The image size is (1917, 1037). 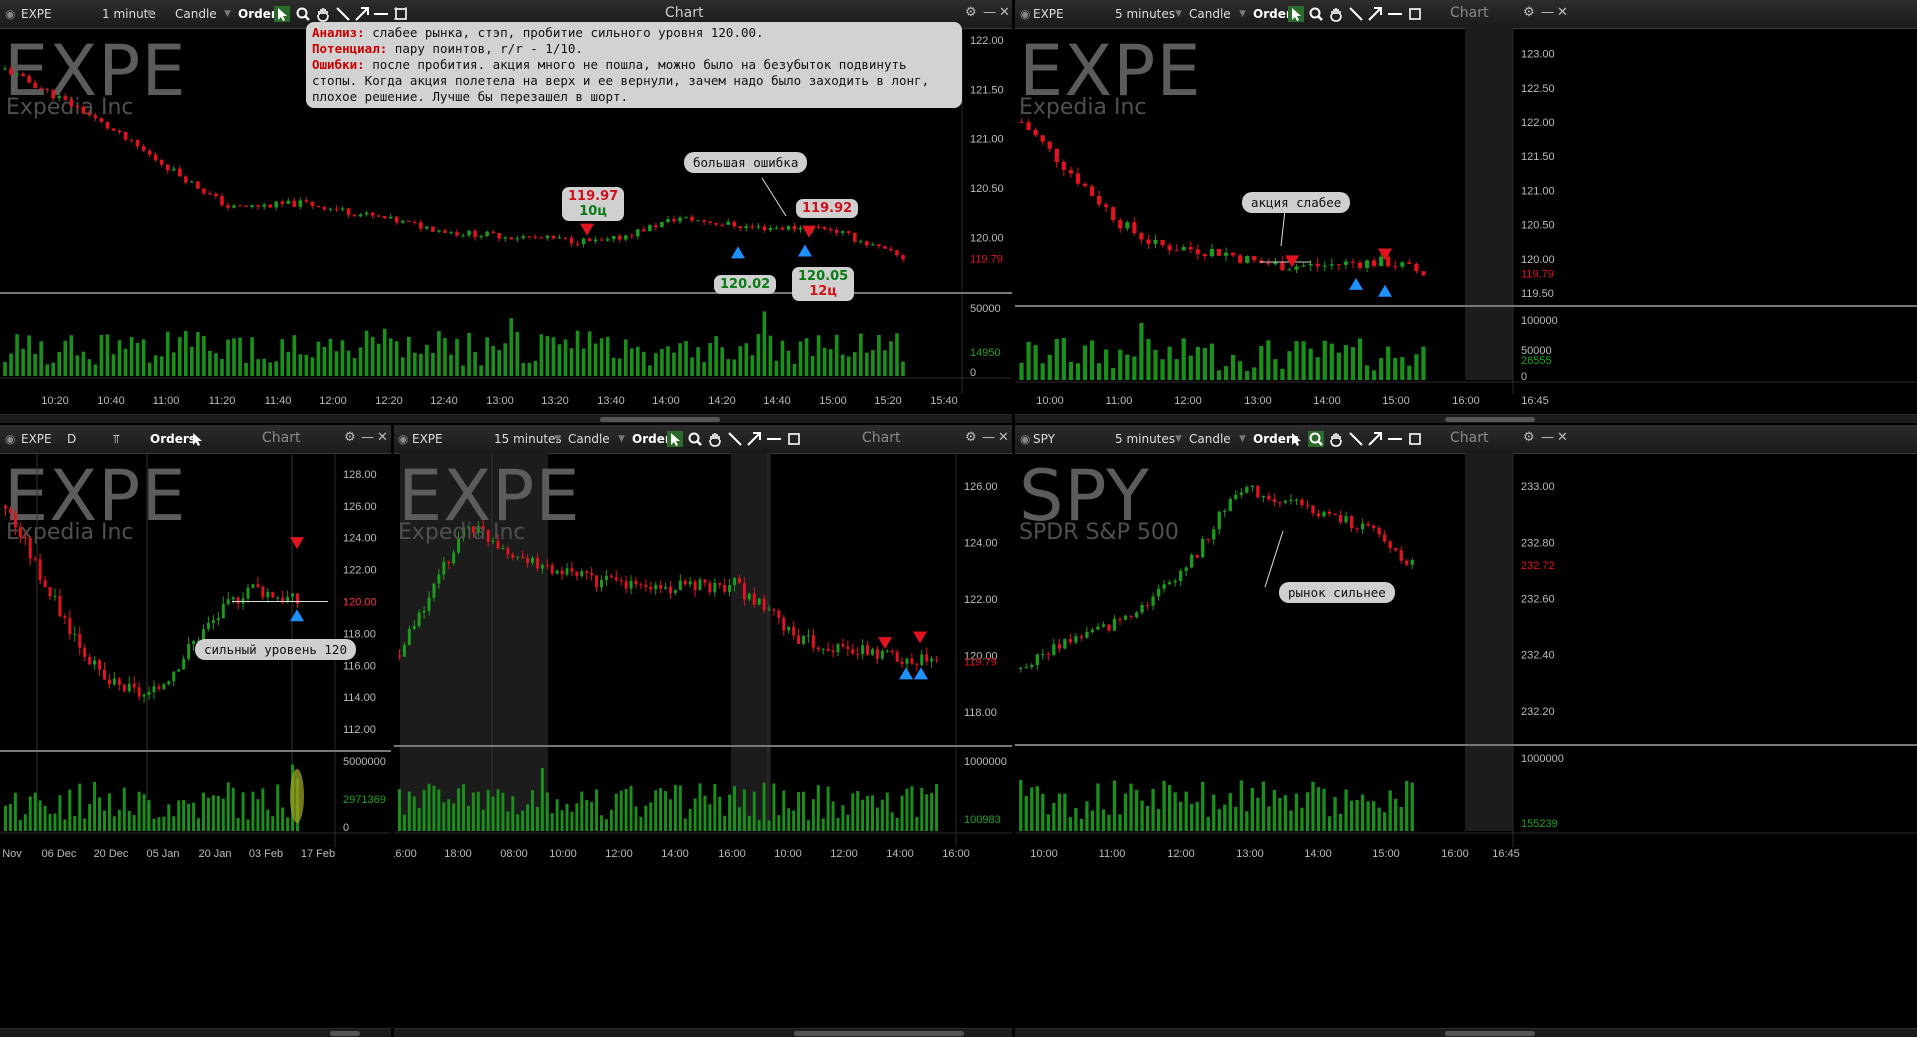 I want to click on time-tick-label: 16:00, so click(x=1455, y=854).